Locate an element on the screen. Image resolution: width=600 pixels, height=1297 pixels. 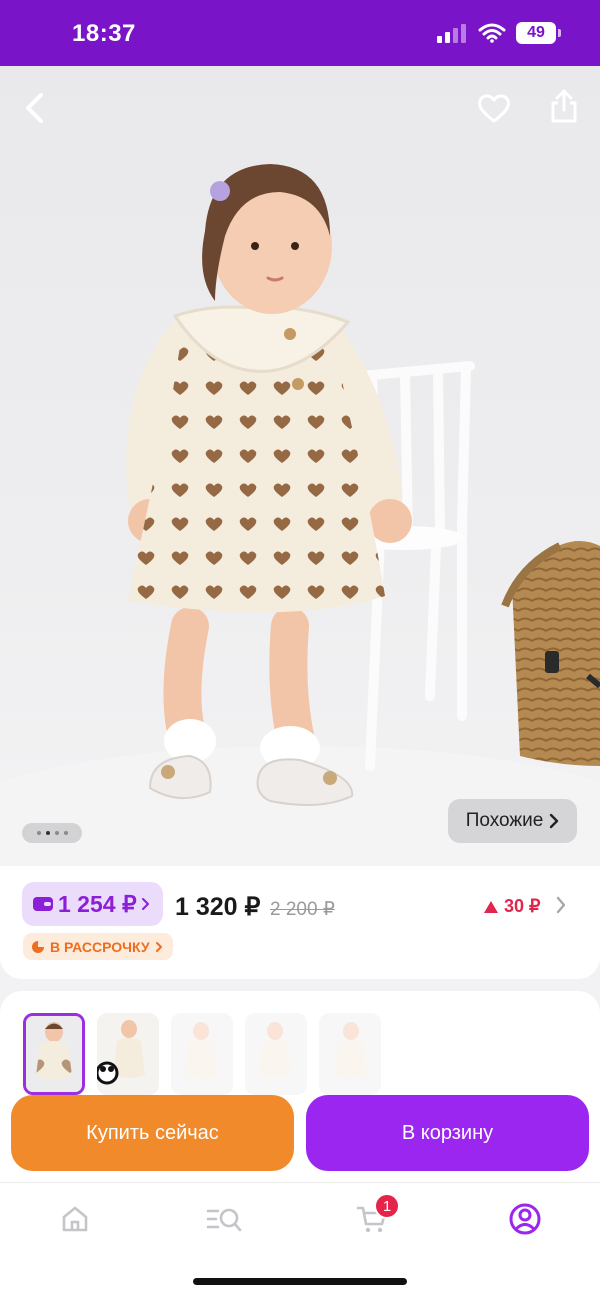
signal-icon is located at coordinates (451, 33).